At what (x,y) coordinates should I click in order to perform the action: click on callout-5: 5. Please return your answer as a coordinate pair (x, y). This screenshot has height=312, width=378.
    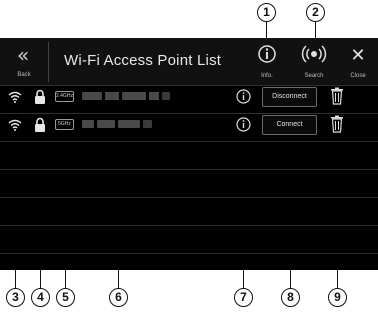
    Looking at the image, I should click on (65, 297).